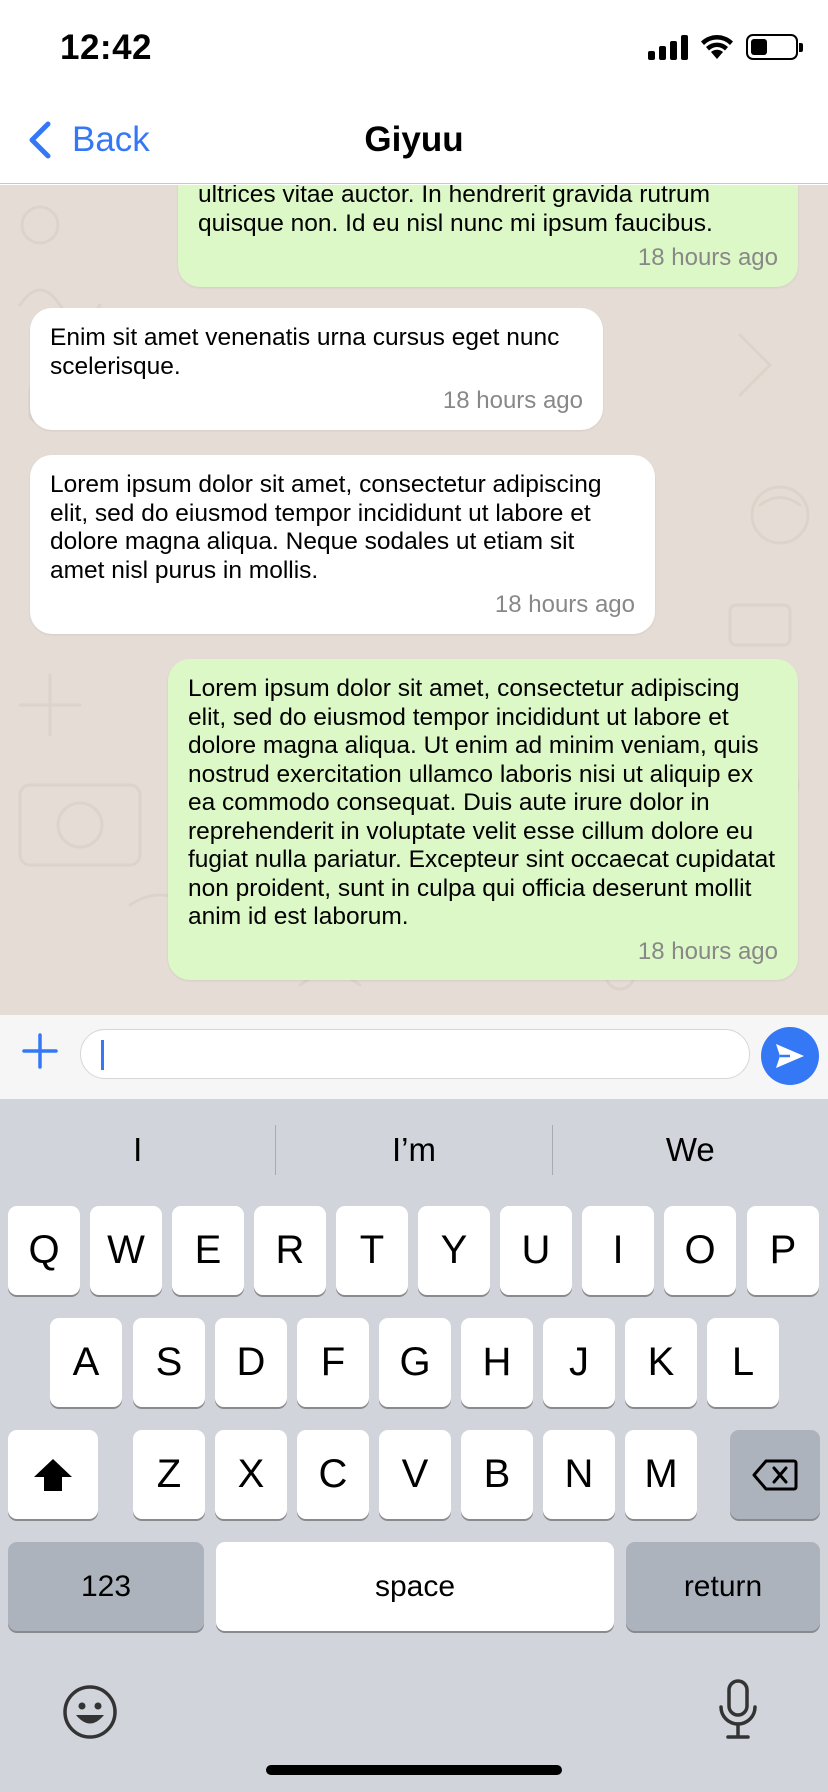 The image size is (828, 1792). Describe the element at coordinates (743, 1362) in the screenshot. I see `key: L` at that location.